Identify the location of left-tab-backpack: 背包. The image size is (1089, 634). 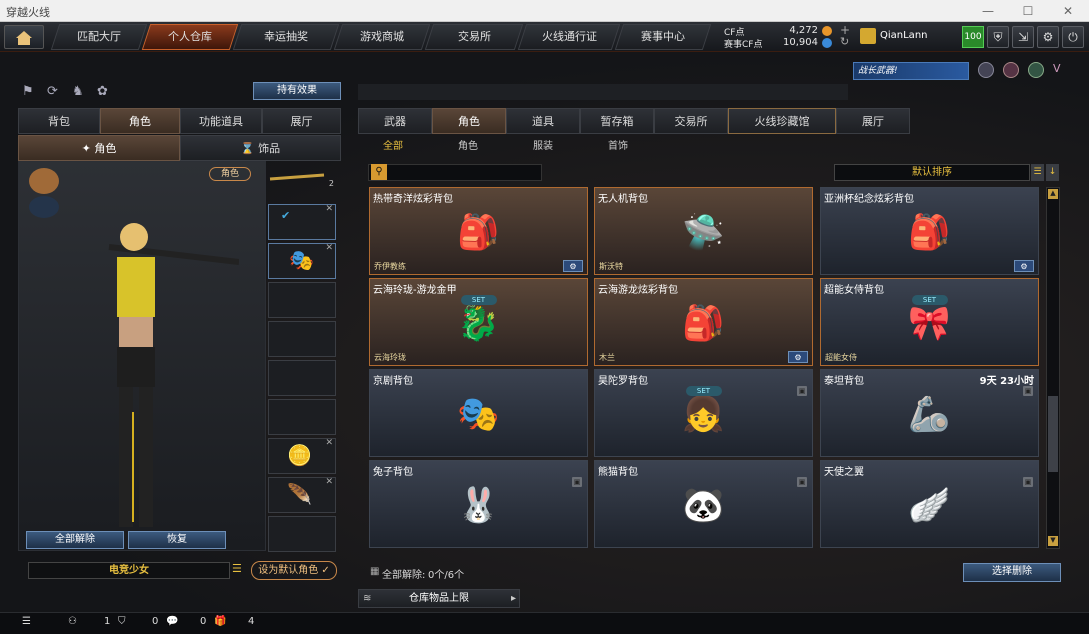
(59, 121).